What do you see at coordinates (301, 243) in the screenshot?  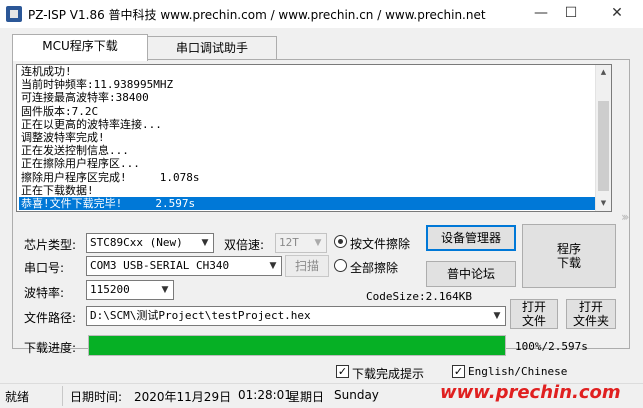 I see `double-speed-select: 12T ▼` at bounding box center [301, 243].